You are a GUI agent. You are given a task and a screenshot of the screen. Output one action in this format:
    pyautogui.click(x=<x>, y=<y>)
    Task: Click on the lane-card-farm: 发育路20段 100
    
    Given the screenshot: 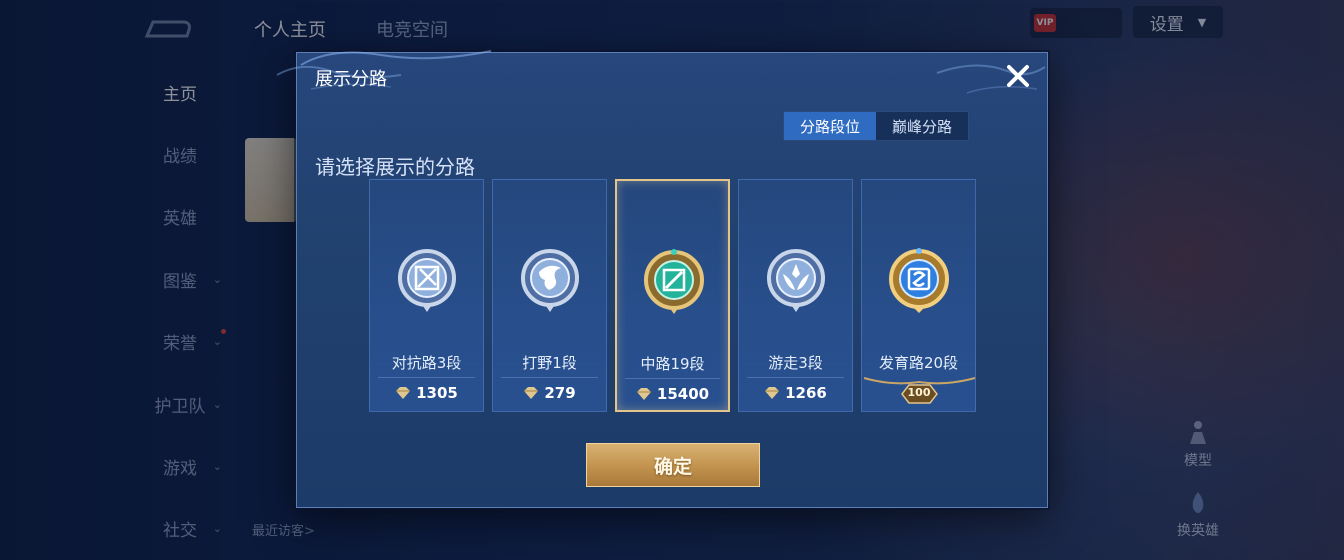 What is the action you would take?
    pyautogui.click(x=918, y=295)
    